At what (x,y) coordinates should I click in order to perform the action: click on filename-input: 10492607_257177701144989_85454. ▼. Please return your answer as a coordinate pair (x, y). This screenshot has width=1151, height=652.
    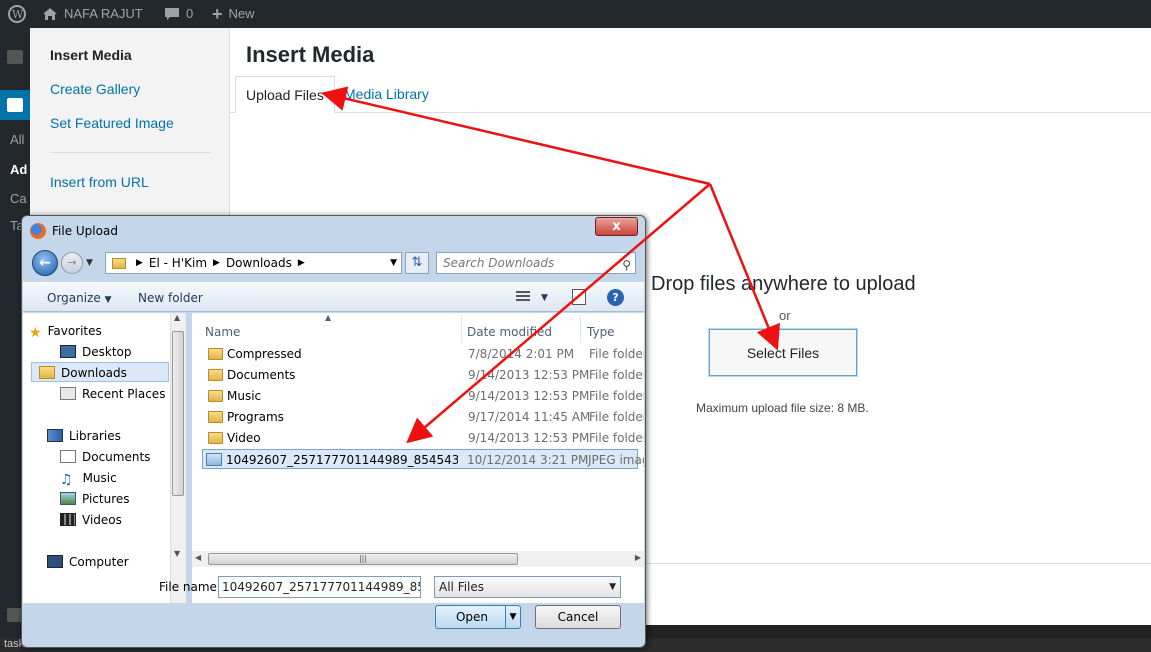
    Looking at the image, I should click on (319, 587).